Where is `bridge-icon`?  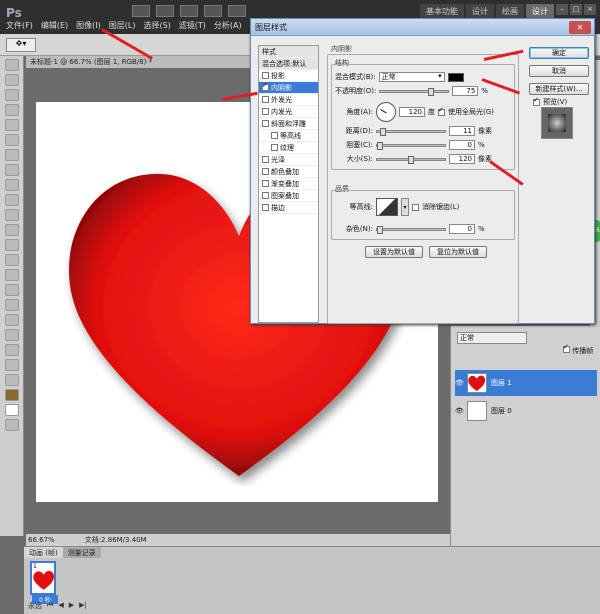 bridge-icon is located at coordinates (141, 11).